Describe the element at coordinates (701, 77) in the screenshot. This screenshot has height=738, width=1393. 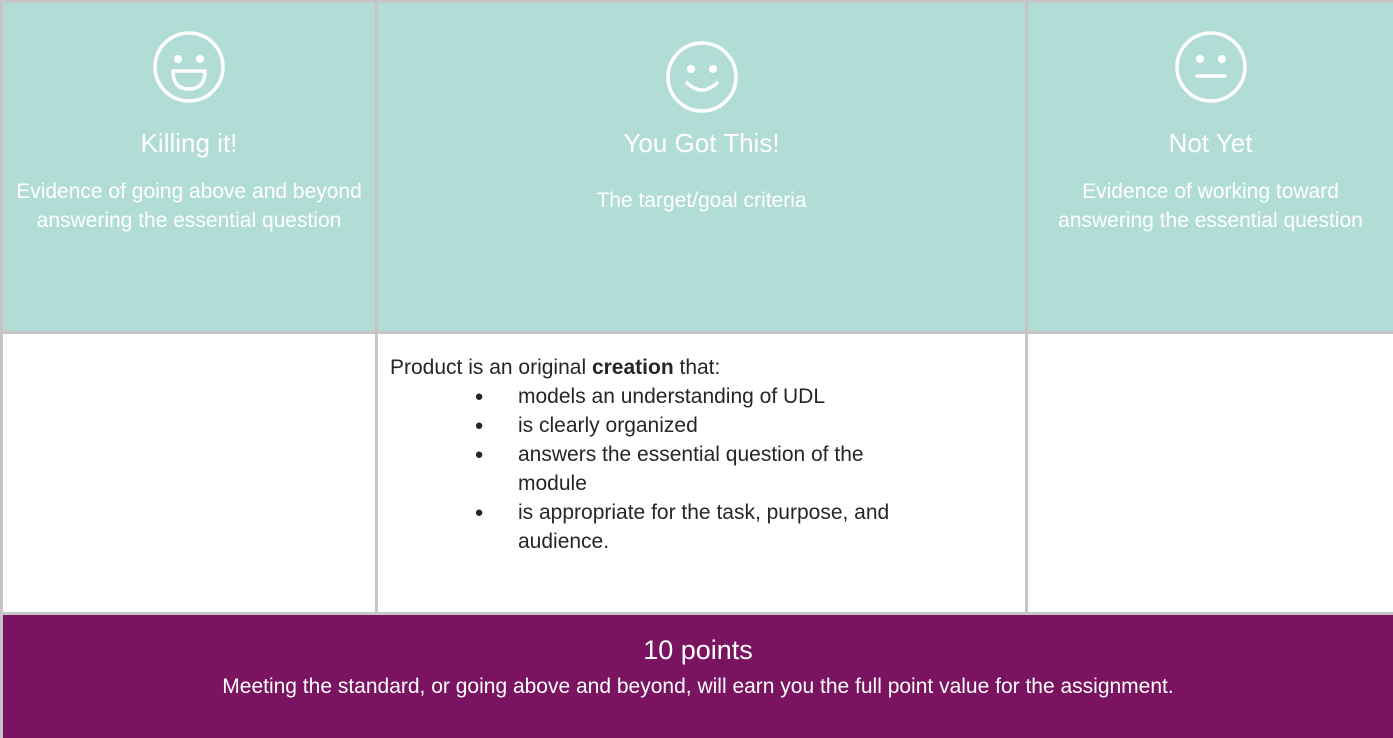
I see `smiling-face-icon` at that location.